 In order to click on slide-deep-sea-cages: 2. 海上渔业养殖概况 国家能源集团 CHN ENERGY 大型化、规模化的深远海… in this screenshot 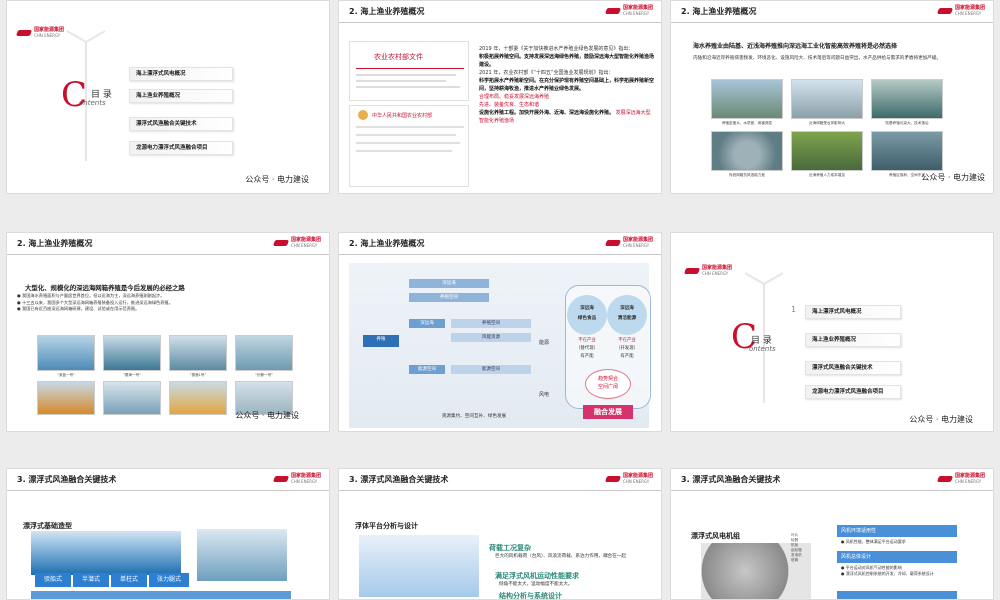, I will do `click(168, 332)`.